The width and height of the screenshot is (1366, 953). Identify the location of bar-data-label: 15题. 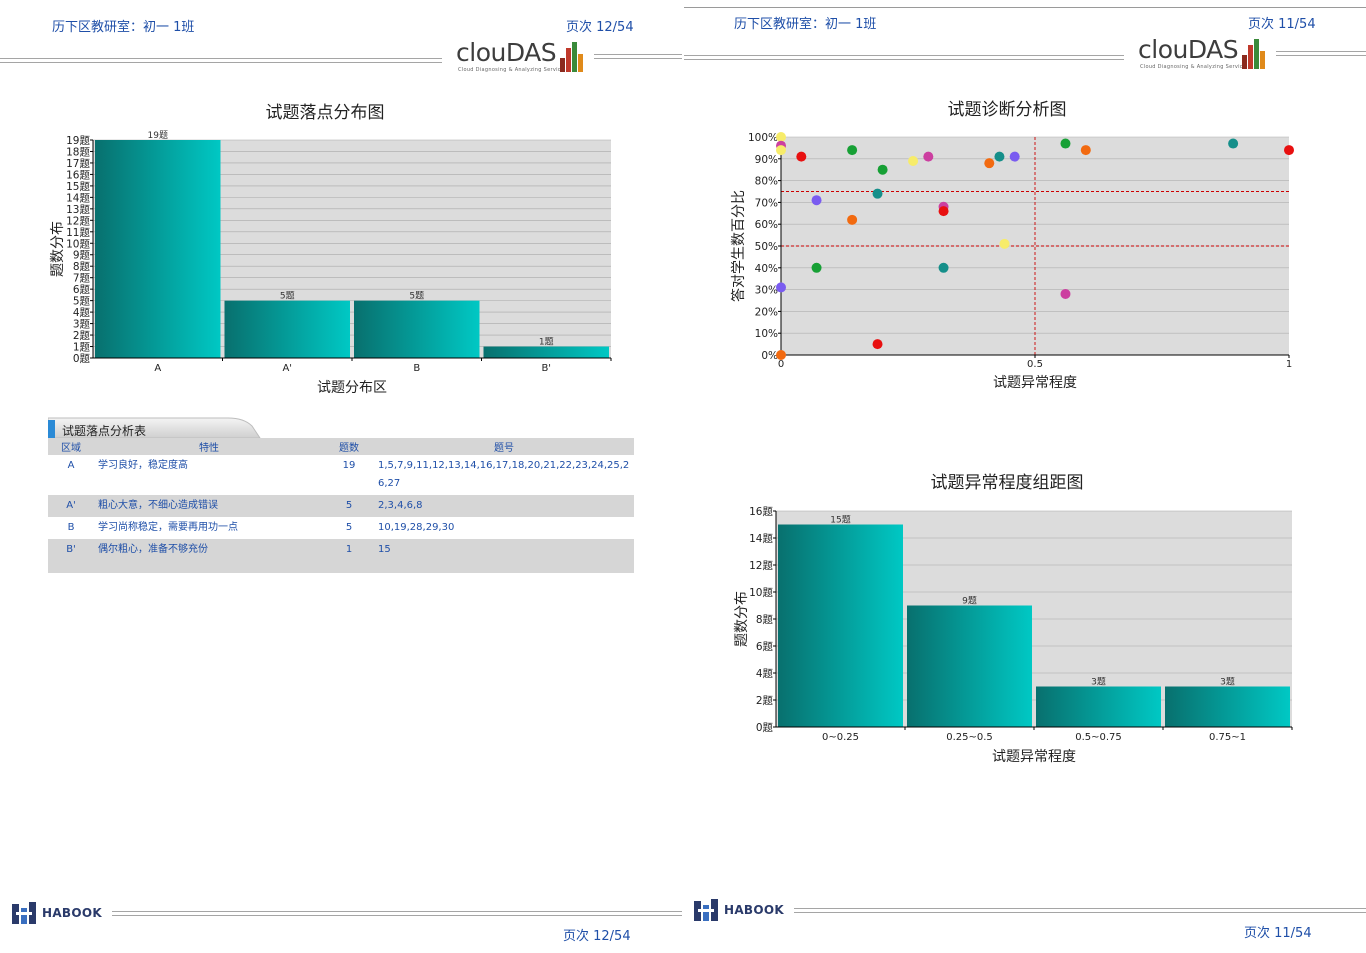
(840, 520).